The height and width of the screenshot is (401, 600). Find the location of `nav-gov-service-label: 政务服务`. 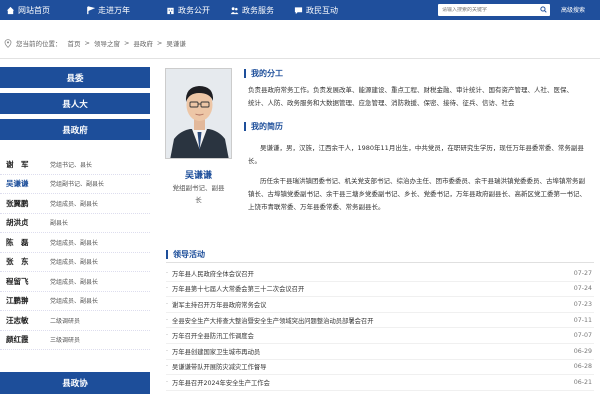

nav-gov-service-label: 政务服务 is located at coordinates (258, 10).